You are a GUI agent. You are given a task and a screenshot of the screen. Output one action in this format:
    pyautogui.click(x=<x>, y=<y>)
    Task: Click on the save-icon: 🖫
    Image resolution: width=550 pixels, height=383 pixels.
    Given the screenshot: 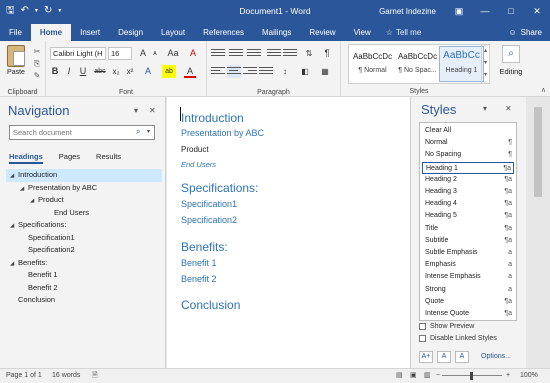 What is the action you would take?
    pyautogui.click(x=10, y=11)
    